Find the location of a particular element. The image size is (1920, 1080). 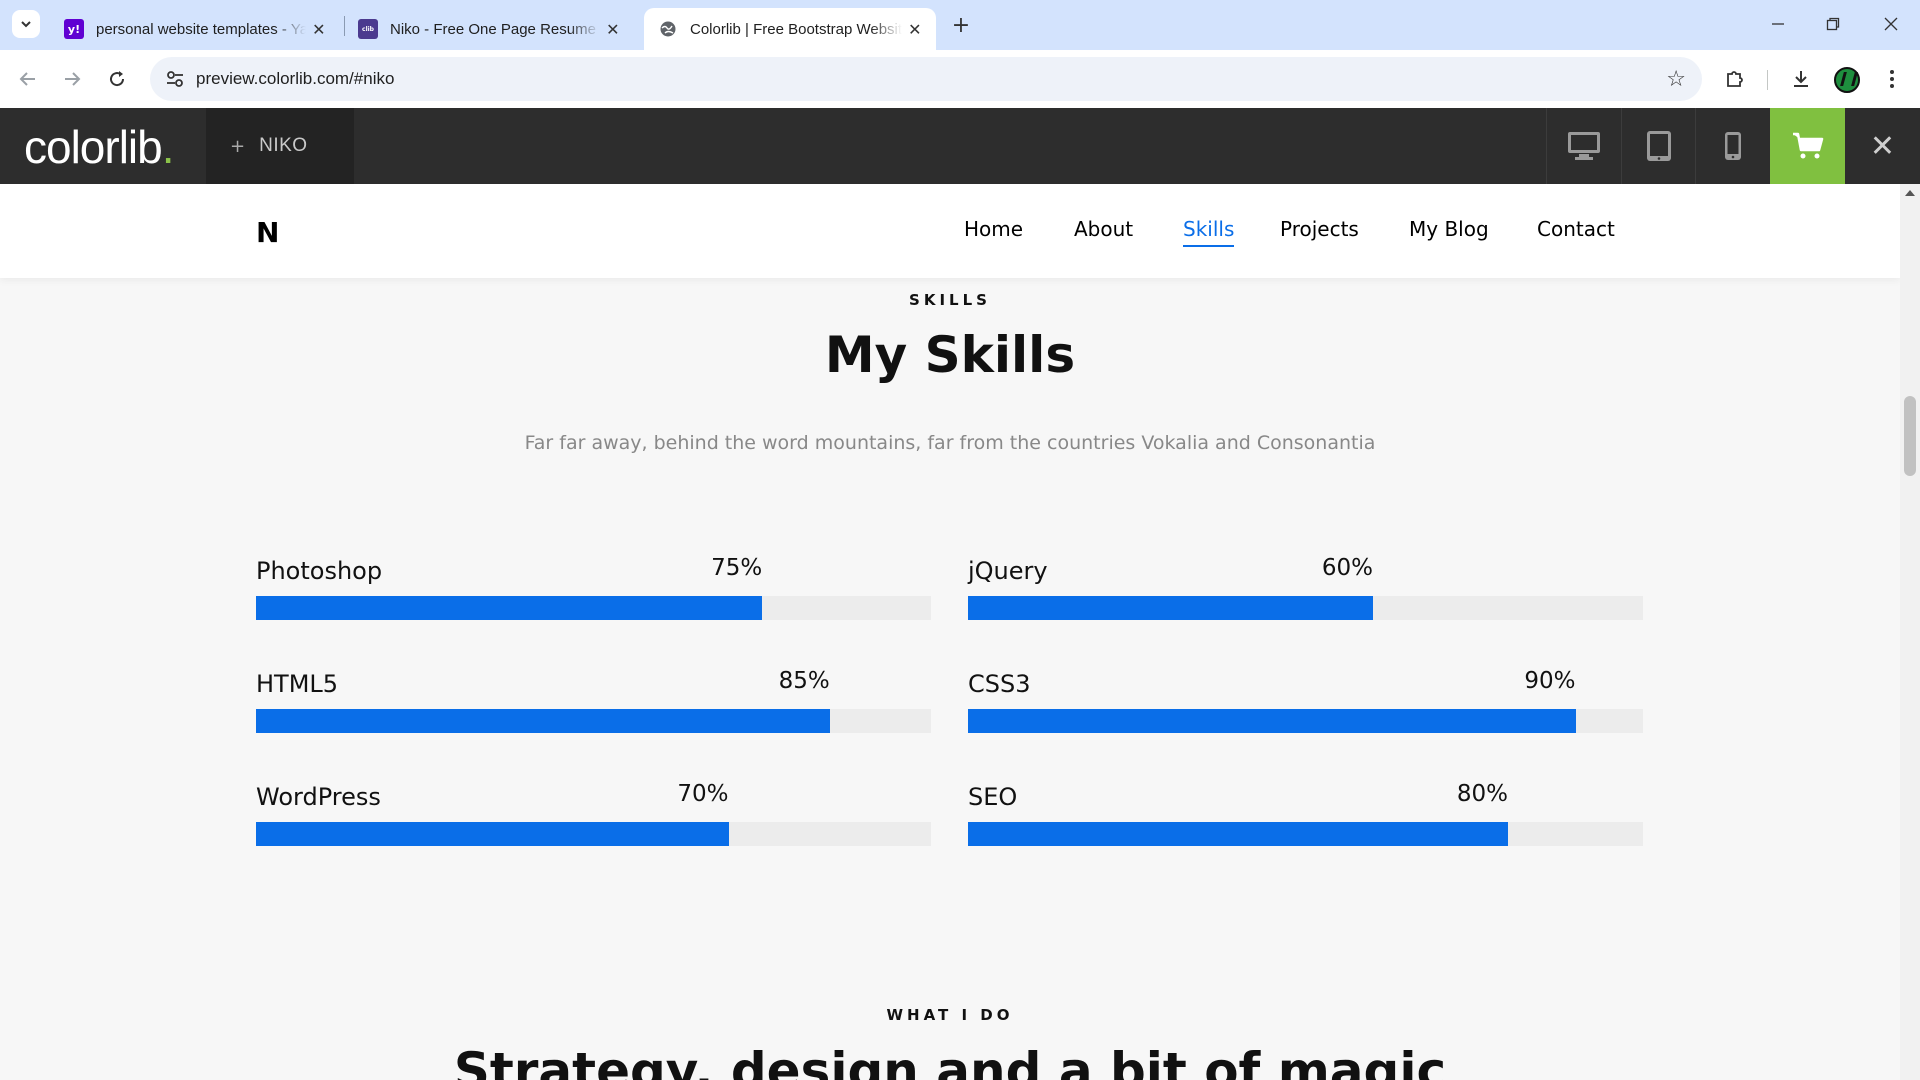

services-title-wrap: Strategy, design and a bit of magic is located at coordinates (950, 1061).